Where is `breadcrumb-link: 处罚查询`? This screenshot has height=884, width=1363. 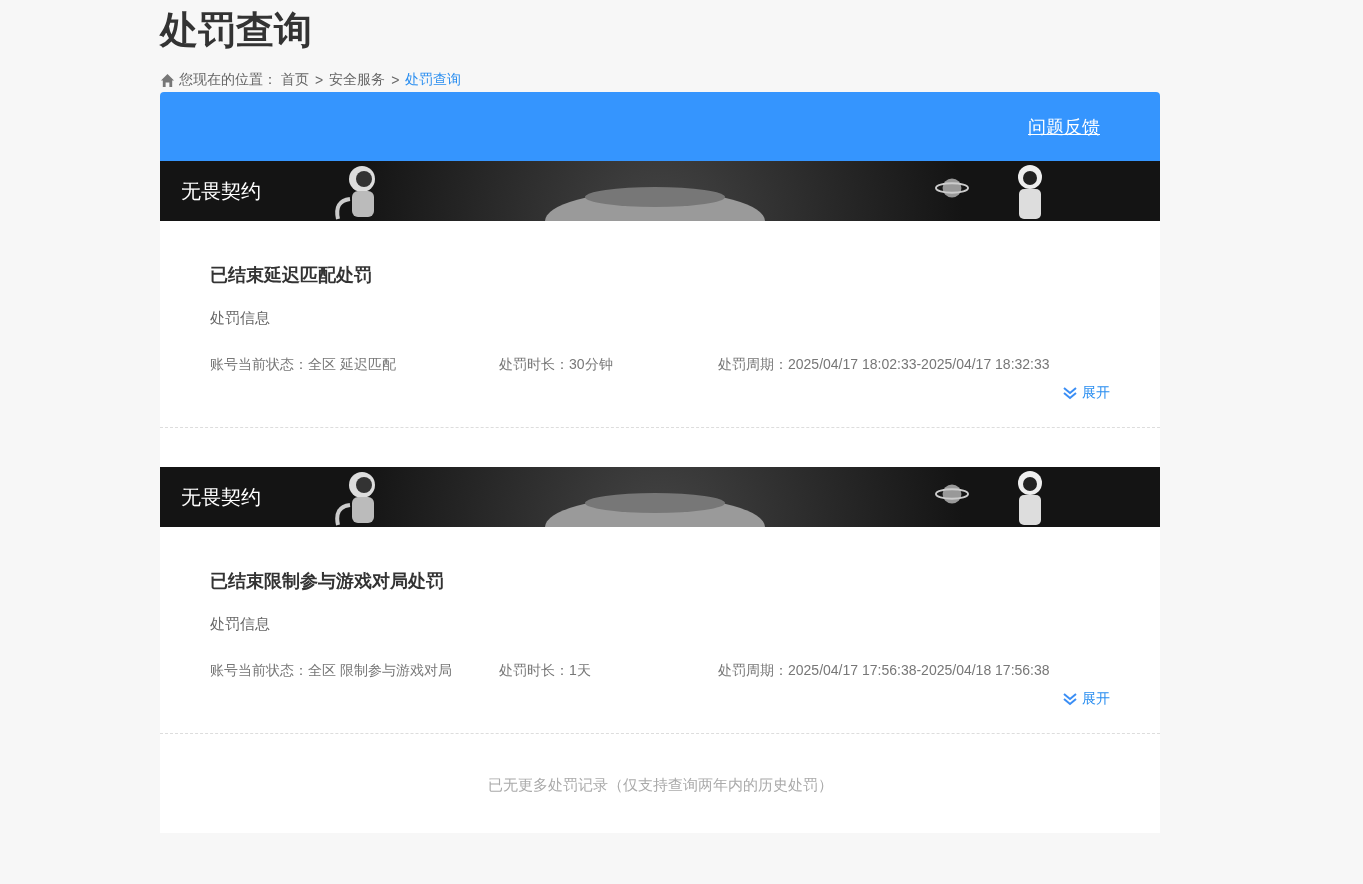 breadcrumb-link: 处罚查询 is located at coordinates (433, 80).